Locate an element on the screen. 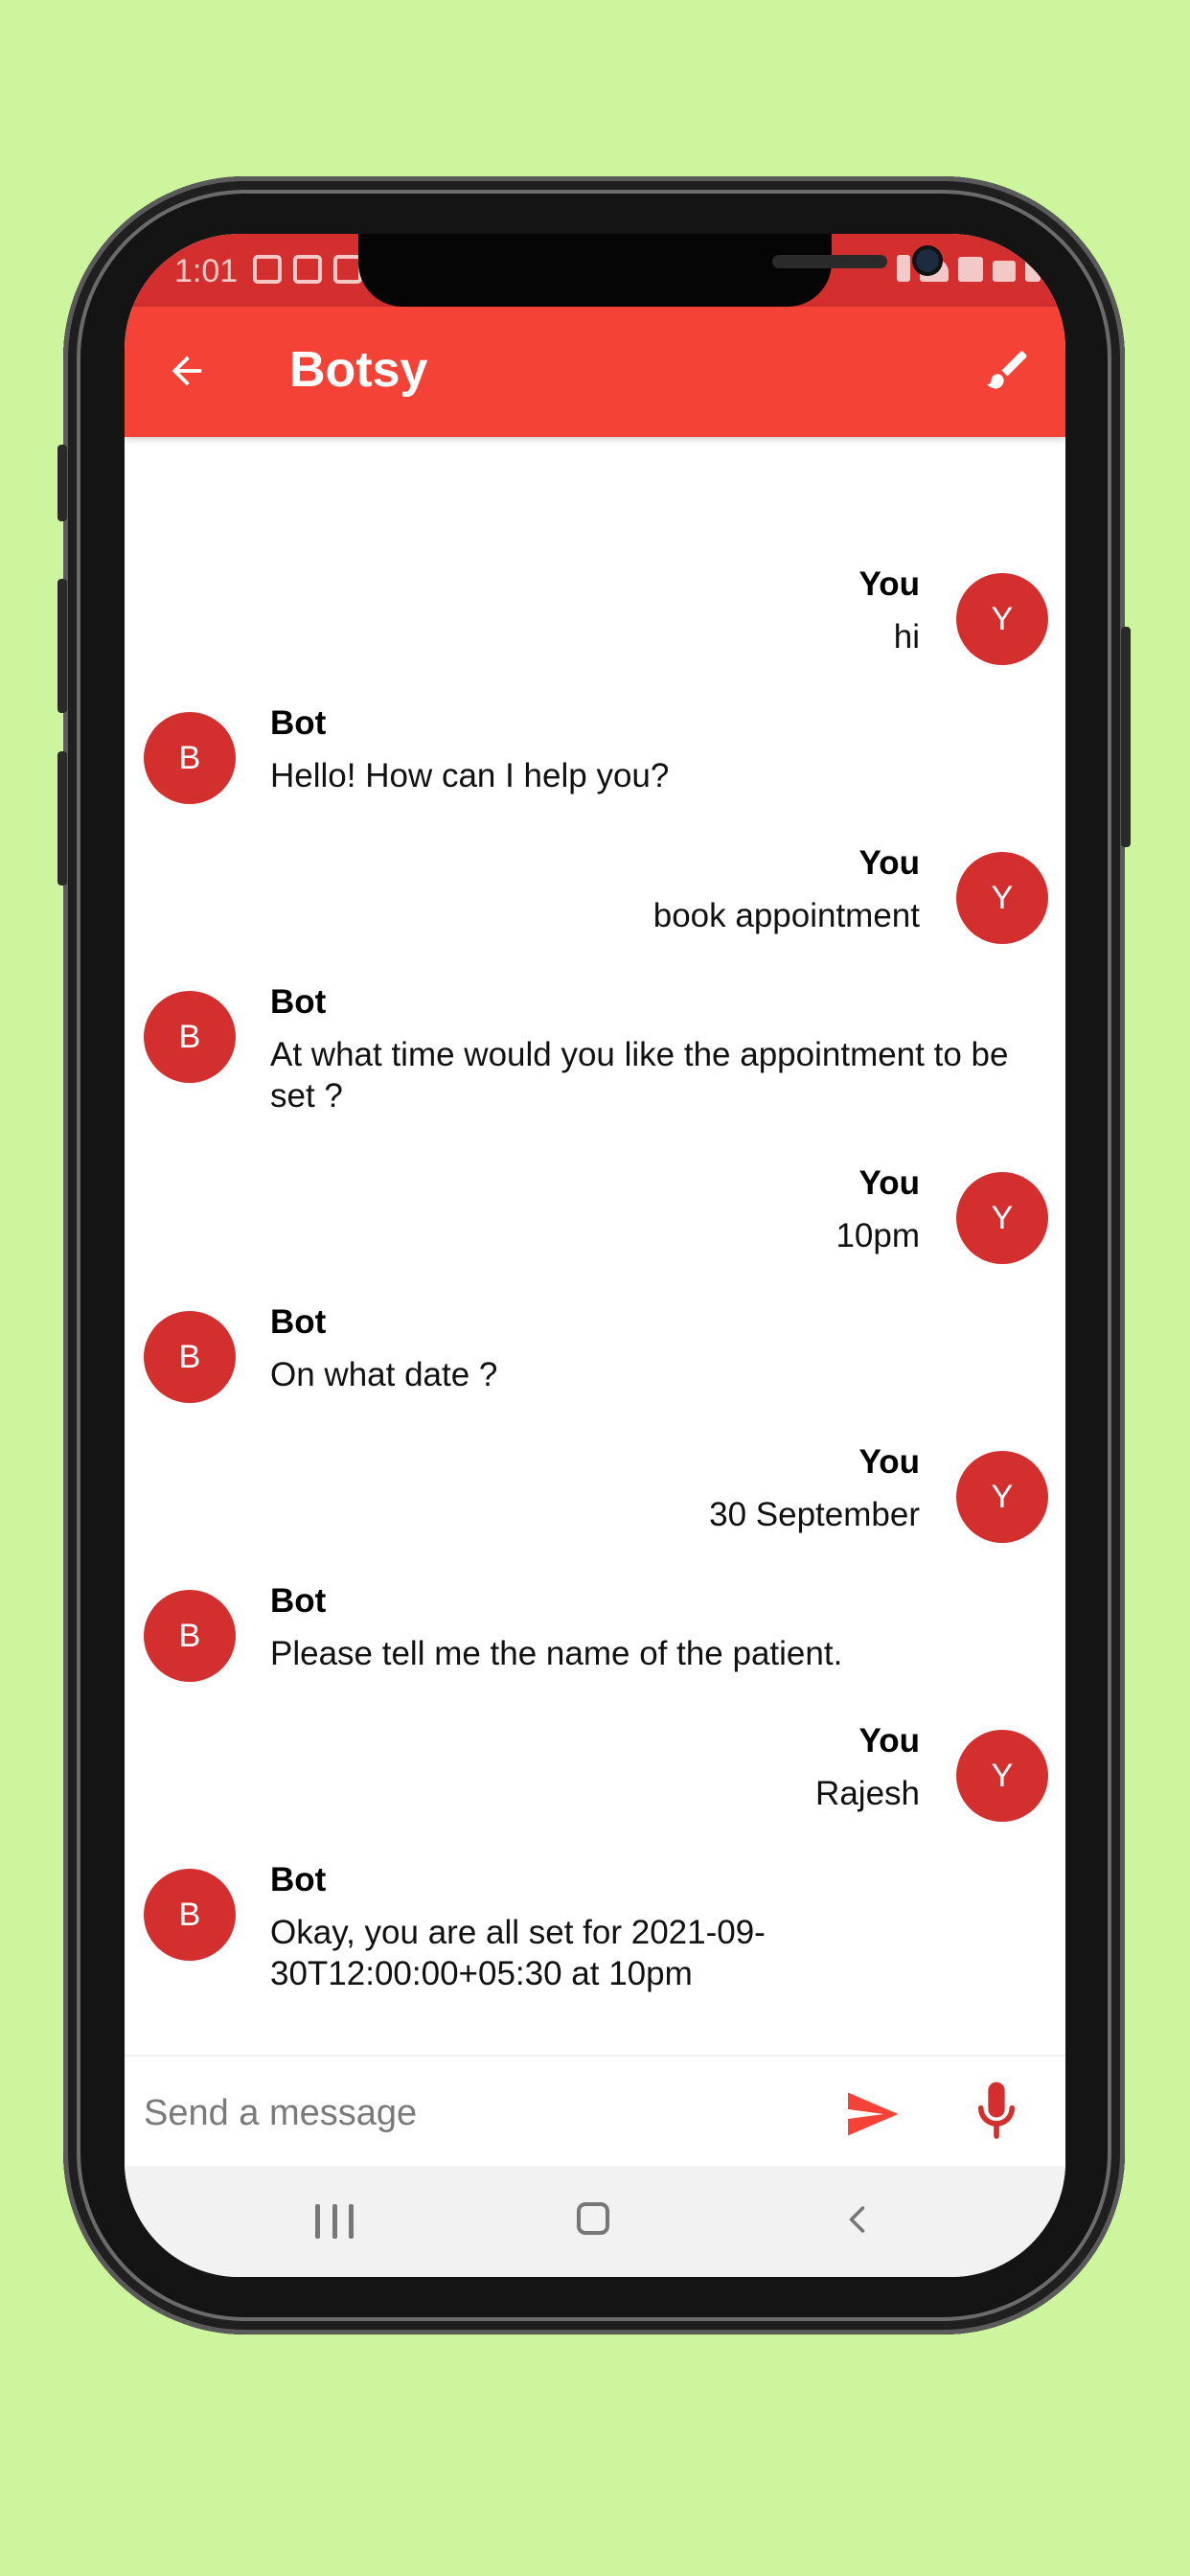  message-text: book appointment is located at coordinates (786, 915).